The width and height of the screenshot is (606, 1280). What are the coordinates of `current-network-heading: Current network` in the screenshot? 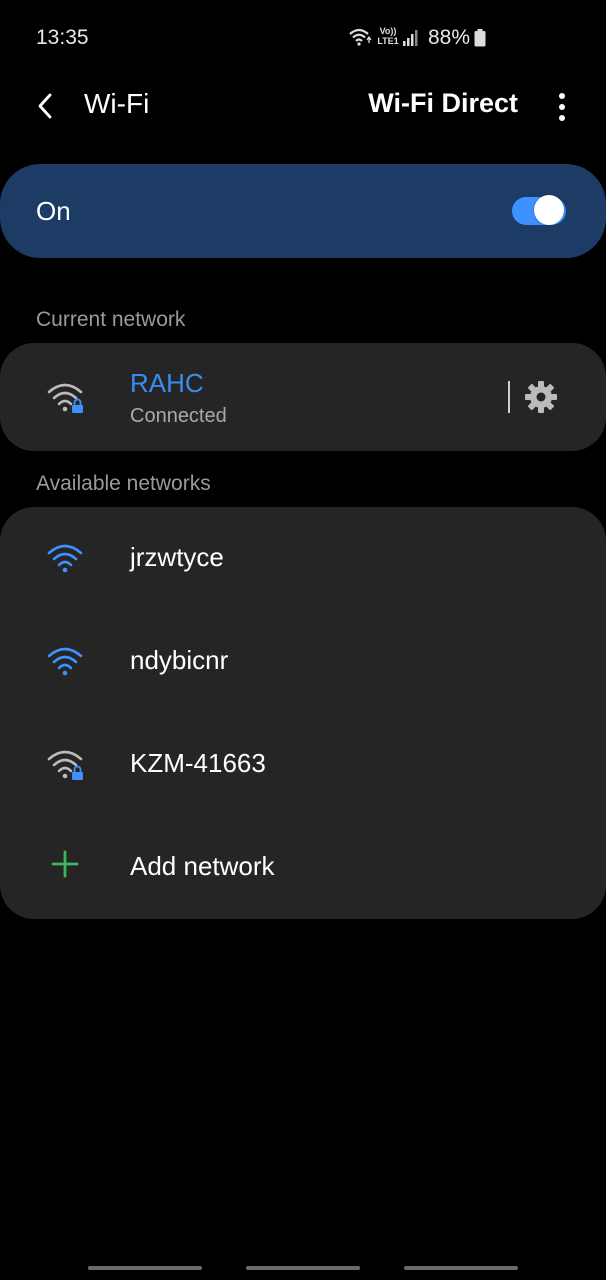 It's located at (111, 319).